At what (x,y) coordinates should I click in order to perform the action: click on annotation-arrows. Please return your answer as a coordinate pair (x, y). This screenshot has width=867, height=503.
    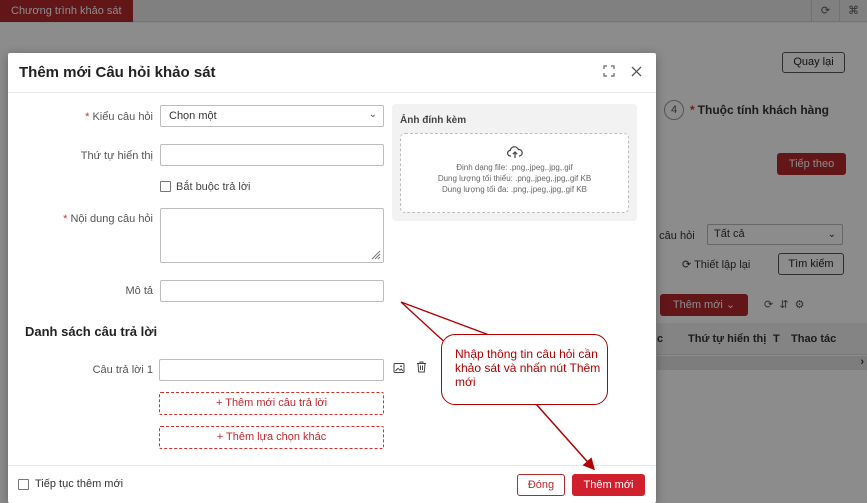
    Looking at the image, I should click on (497, 386).